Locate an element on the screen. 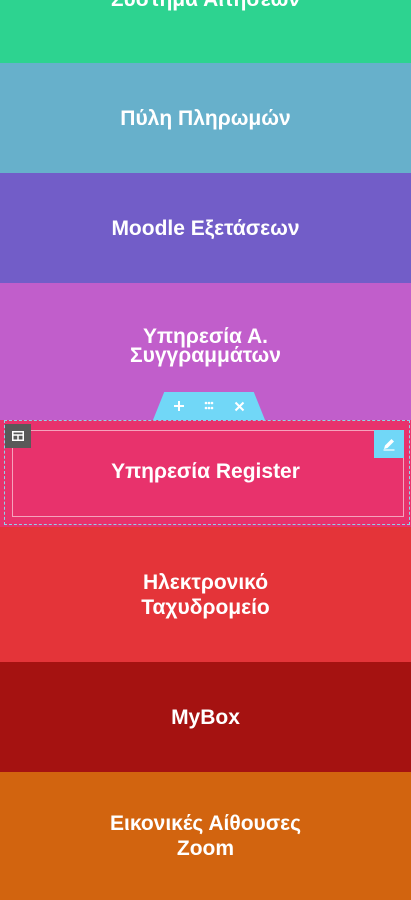 Image resolution: width=411 pixels, height=900 pixels. column-handle is located at coordinates (18, 436).